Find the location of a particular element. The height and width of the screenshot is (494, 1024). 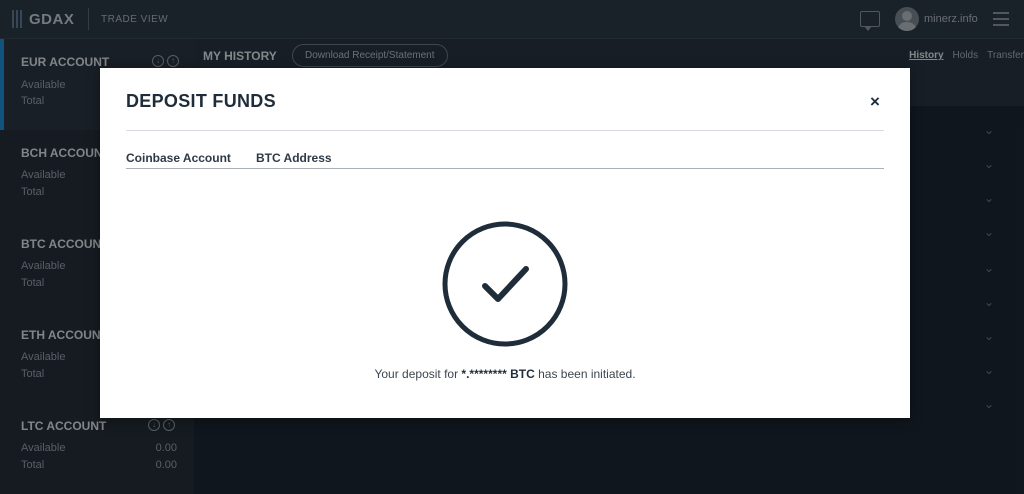

message-prefix: Your deposit for is located at coordinates (418, 374).